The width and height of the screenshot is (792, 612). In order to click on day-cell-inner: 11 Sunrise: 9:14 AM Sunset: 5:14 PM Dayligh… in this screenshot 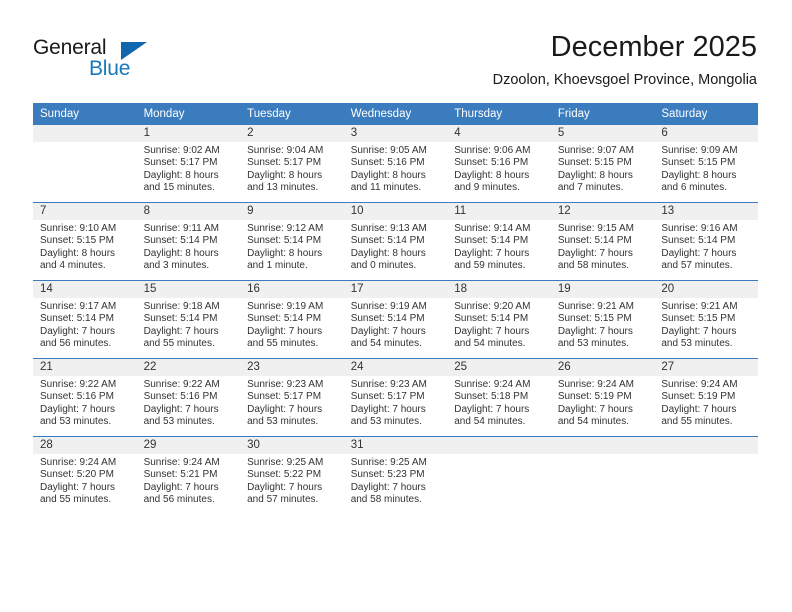, I will do `click(499, 241)`.